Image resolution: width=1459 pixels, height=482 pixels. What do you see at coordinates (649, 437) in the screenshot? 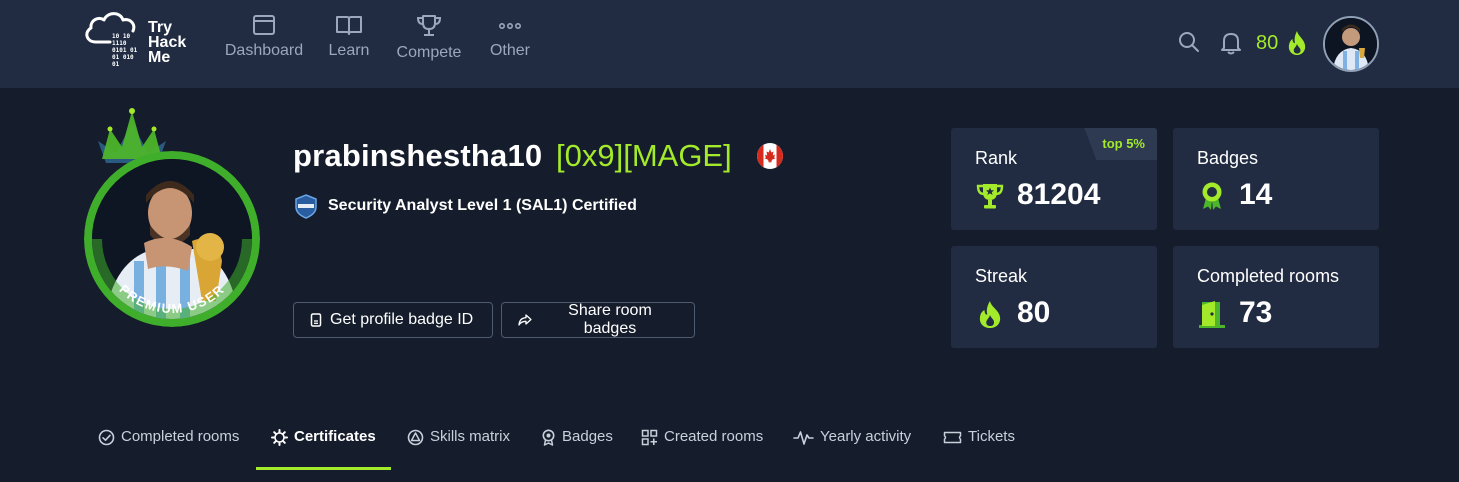
I see `grid-plus-icon` at bounding box center [649, 437].